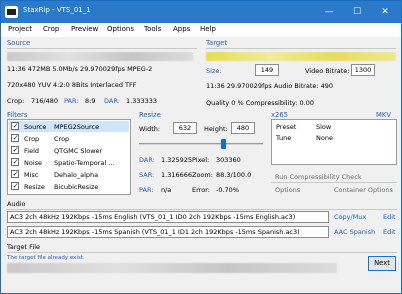  I want to click on filter-field-checkbox, so click(15, 149).